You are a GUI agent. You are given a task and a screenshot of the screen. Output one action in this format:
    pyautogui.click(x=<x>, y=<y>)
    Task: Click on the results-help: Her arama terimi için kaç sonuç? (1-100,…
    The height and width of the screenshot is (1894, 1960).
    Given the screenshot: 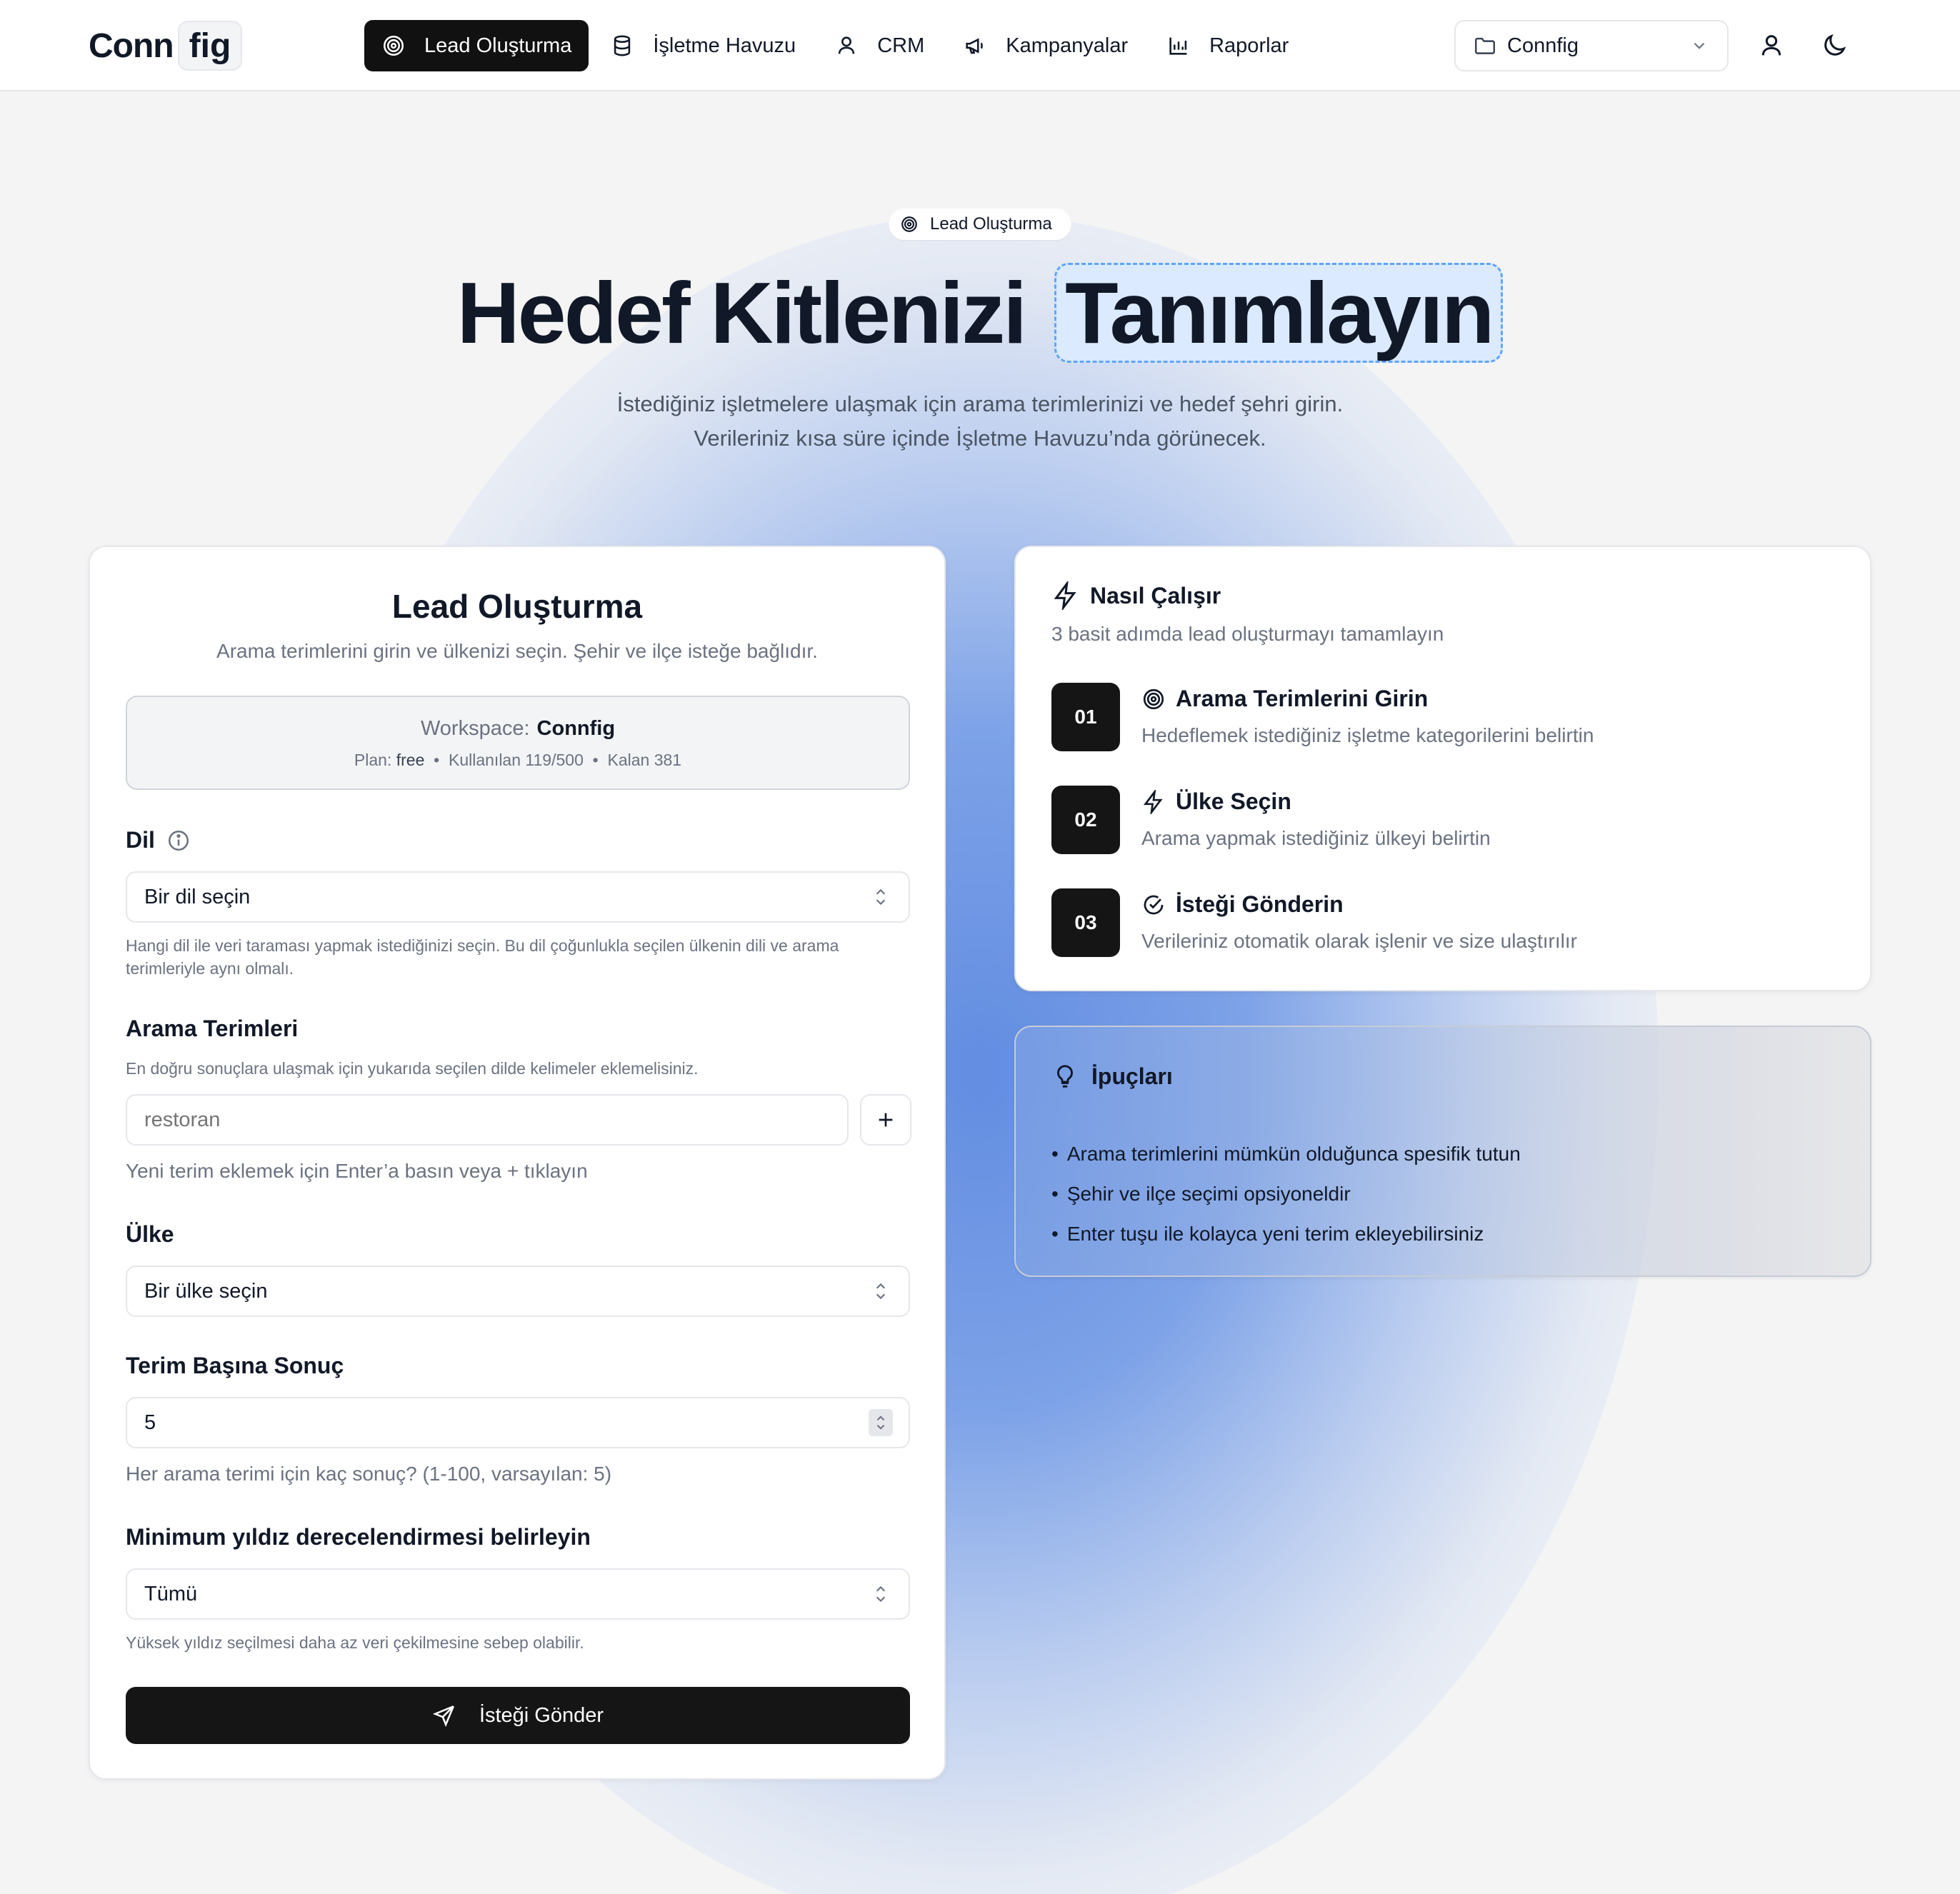 What is the action you would take?
    pyautogui.click(x=369, y=1474)
    